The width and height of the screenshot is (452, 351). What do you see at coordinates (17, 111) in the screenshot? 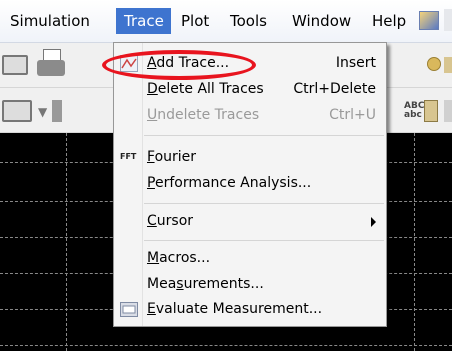
I see `new-plot-icon` at bounding box center [17, 111].